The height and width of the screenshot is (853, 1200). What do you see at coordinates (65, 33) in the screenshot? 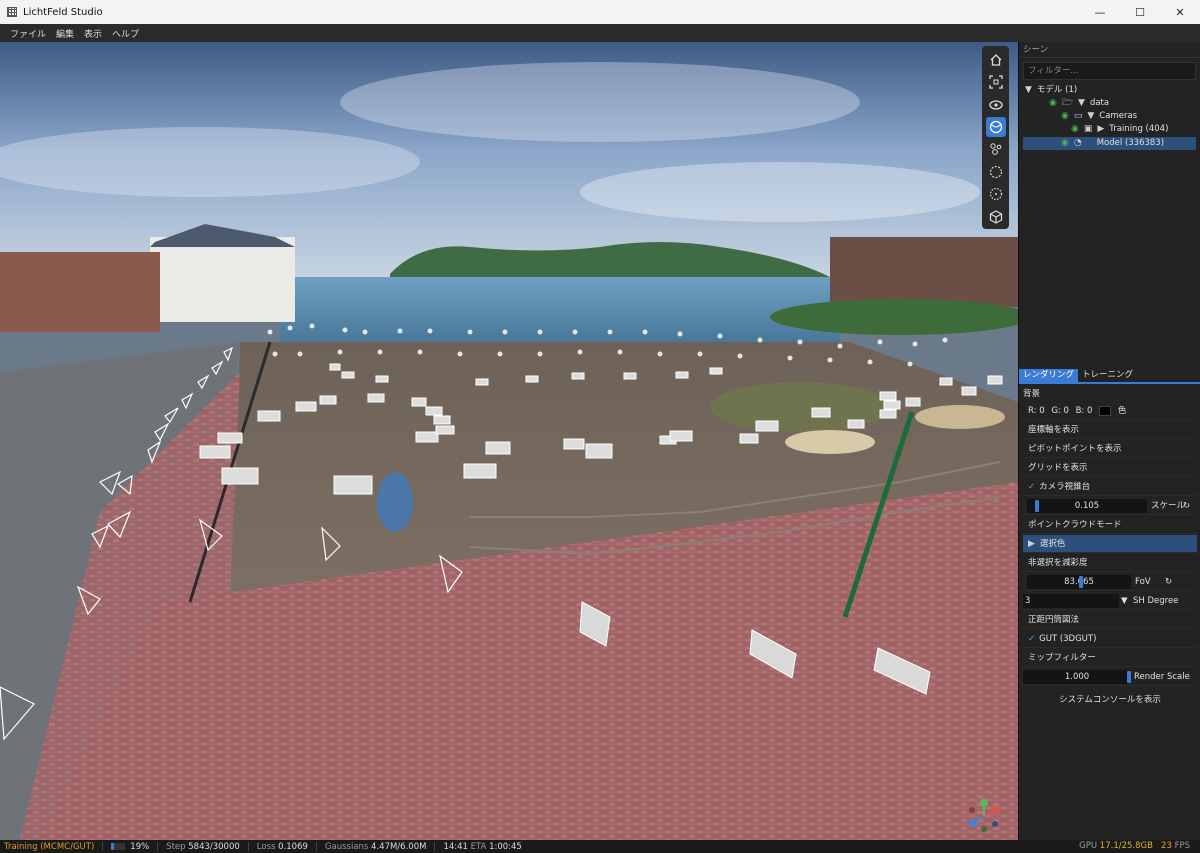
I see `menu-edit: 編集` at bounding box center [65, 33].